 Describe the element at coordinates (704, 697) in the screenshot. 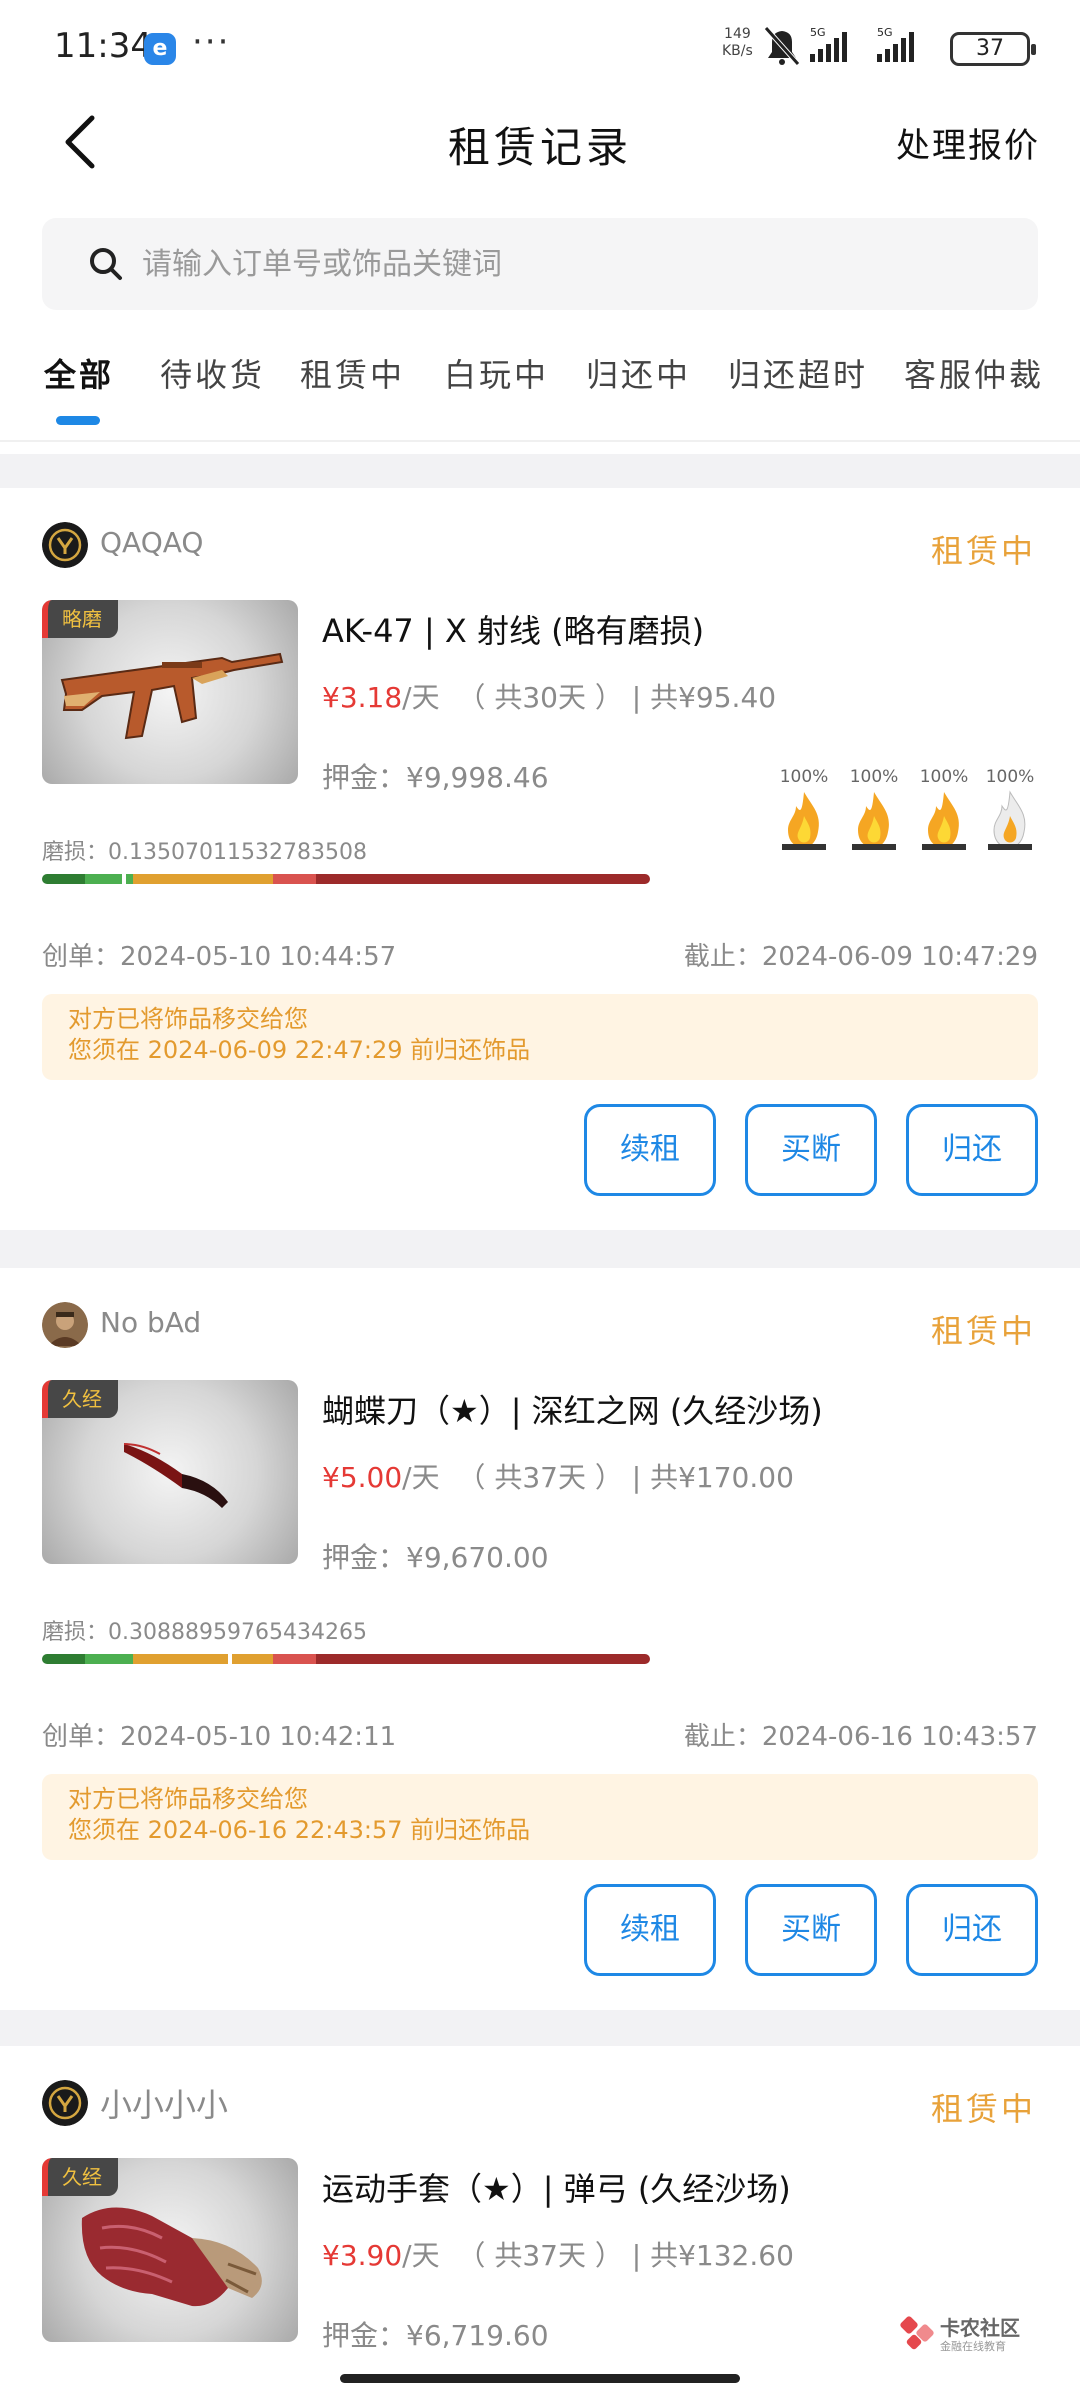

I see `total-price: | 共¥95.40` at that location.